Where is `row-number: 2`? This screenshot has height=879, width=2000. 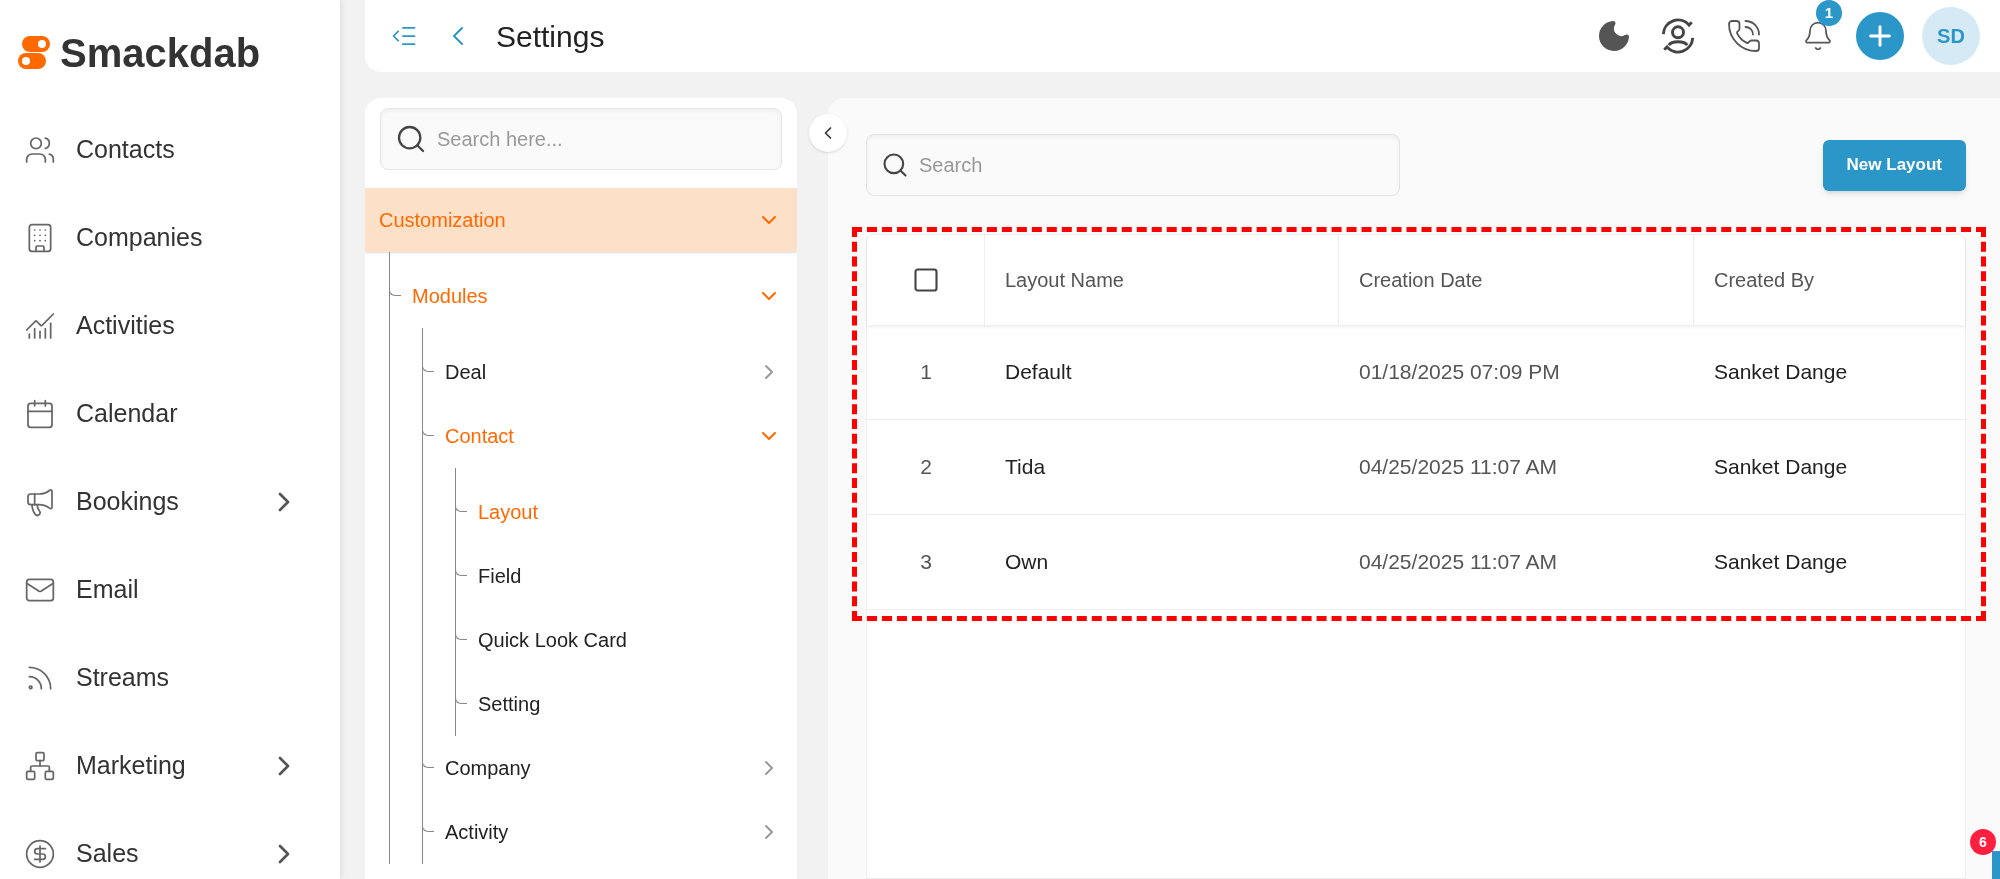 row-number: 2 is located at coordinates (926, 467).